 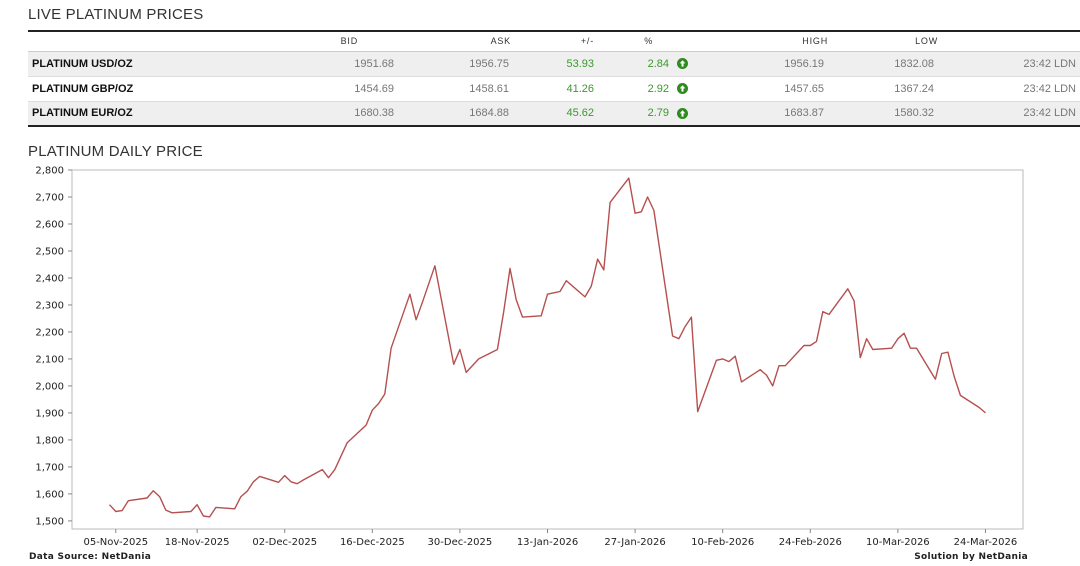 What do you see at coordinates (1009, 41) in the screenshot?
I see `col-header-time` at bounding box center [1009, 41].